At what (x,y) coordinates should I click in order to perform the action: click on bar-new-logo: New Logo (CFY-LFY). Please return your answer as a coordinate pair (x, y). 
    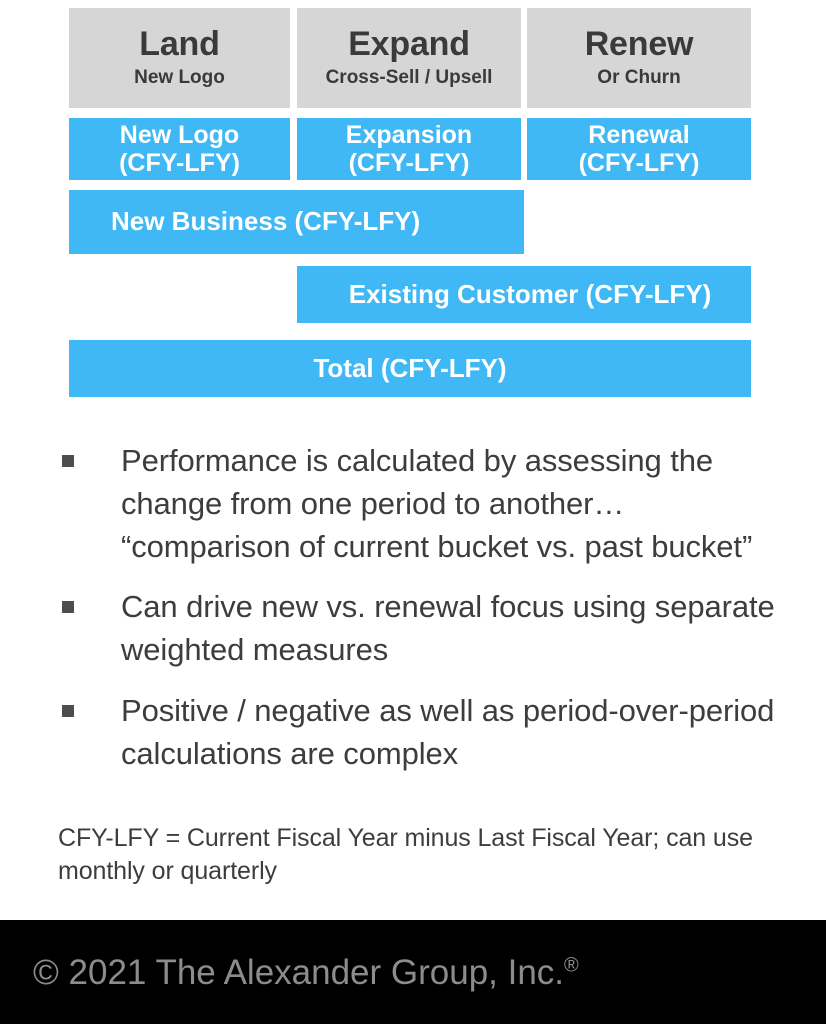
    Looking at the image, I should click on (179, 149).